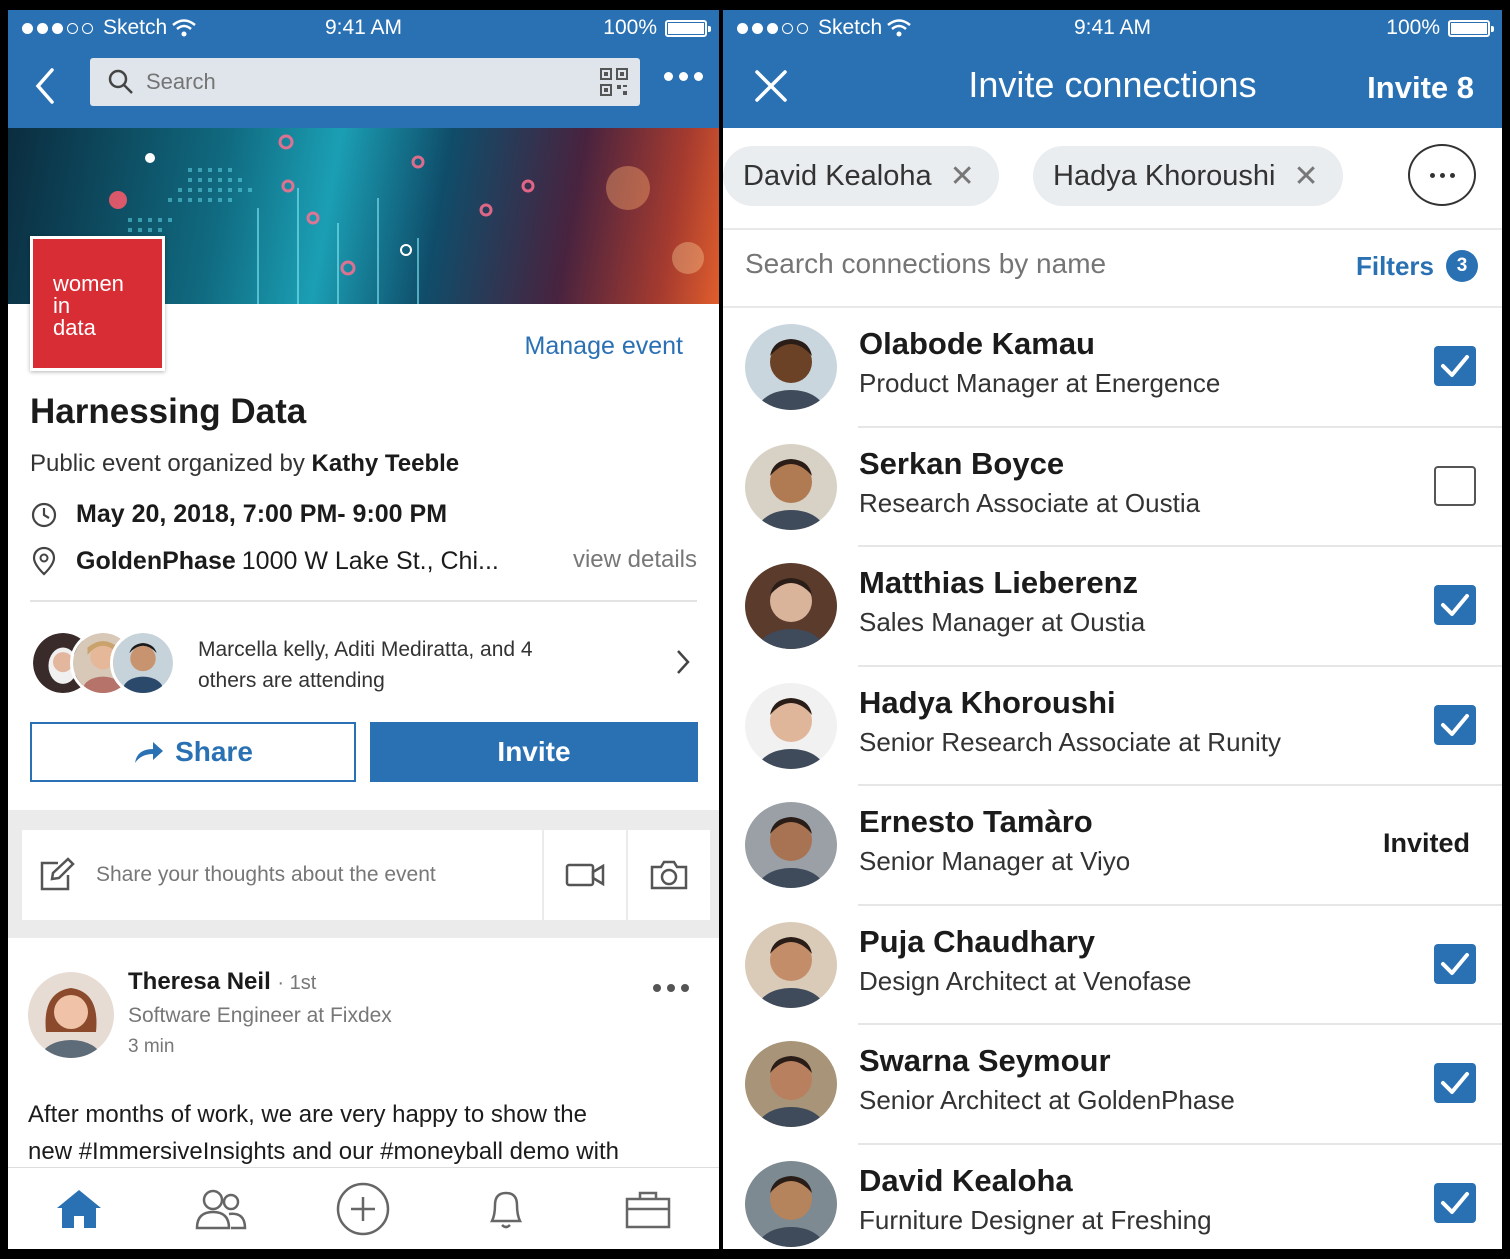  I want to click on post-time: 3 min, so click(151, 1046).